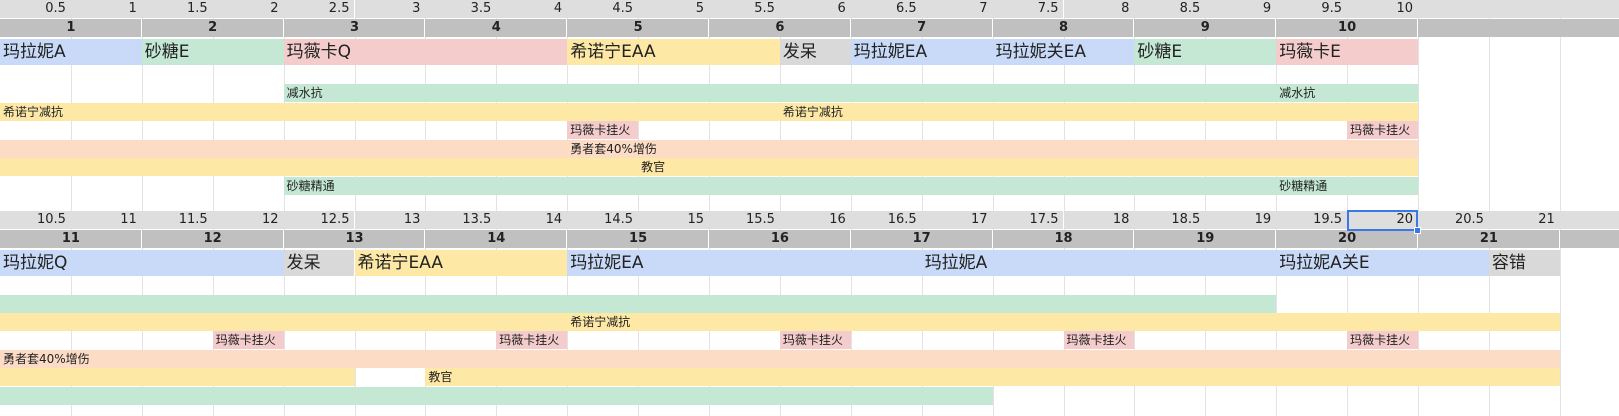 Image resolution: width=1619 pixels, height=416 pixels. I want to click on second-header-label: 6, so click(780, 27).